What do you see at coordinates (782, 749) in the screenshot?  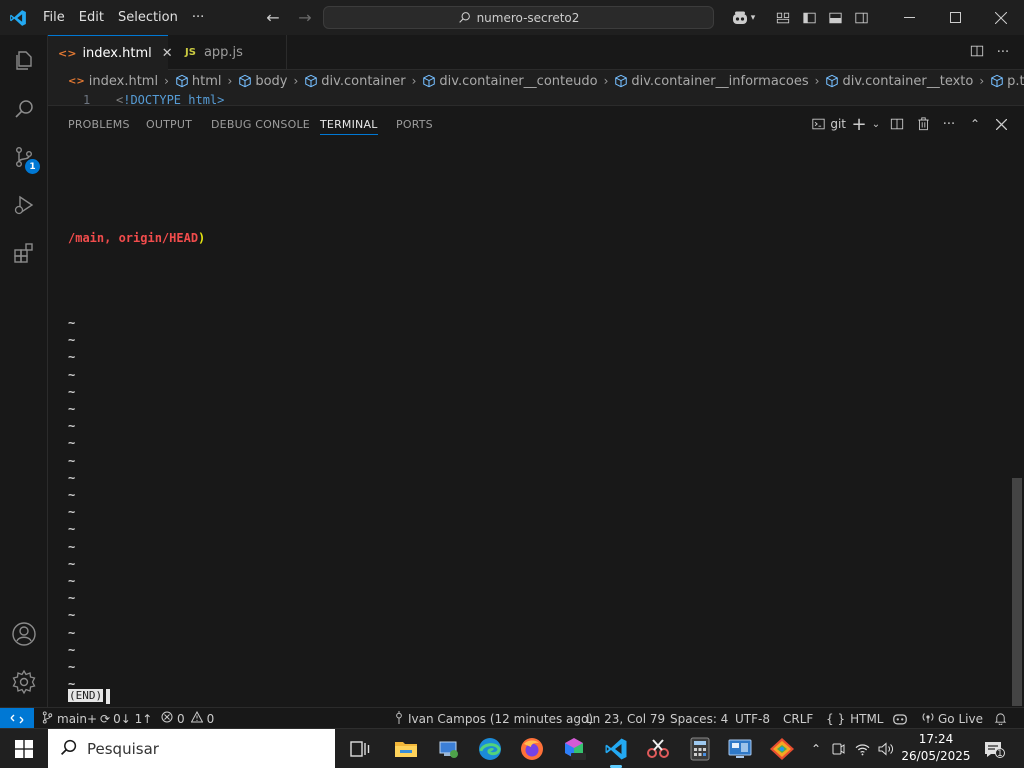 I see `git-gui-icon` at bounding box center [782, 749].